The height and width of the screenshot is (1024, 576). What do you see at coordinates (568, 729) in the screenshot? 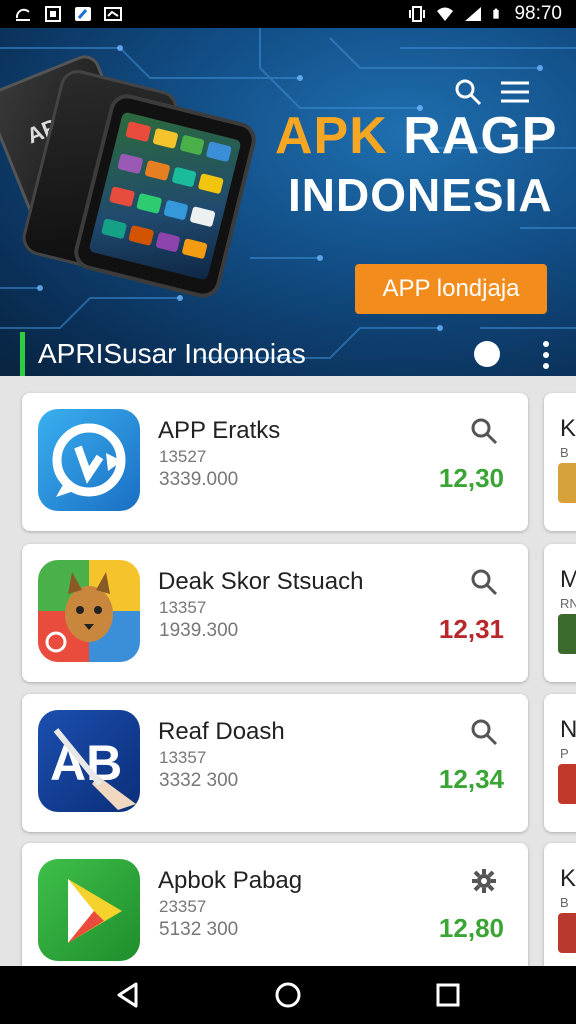
I see `peek-card-initial: N` at bounding box center [568, 729].